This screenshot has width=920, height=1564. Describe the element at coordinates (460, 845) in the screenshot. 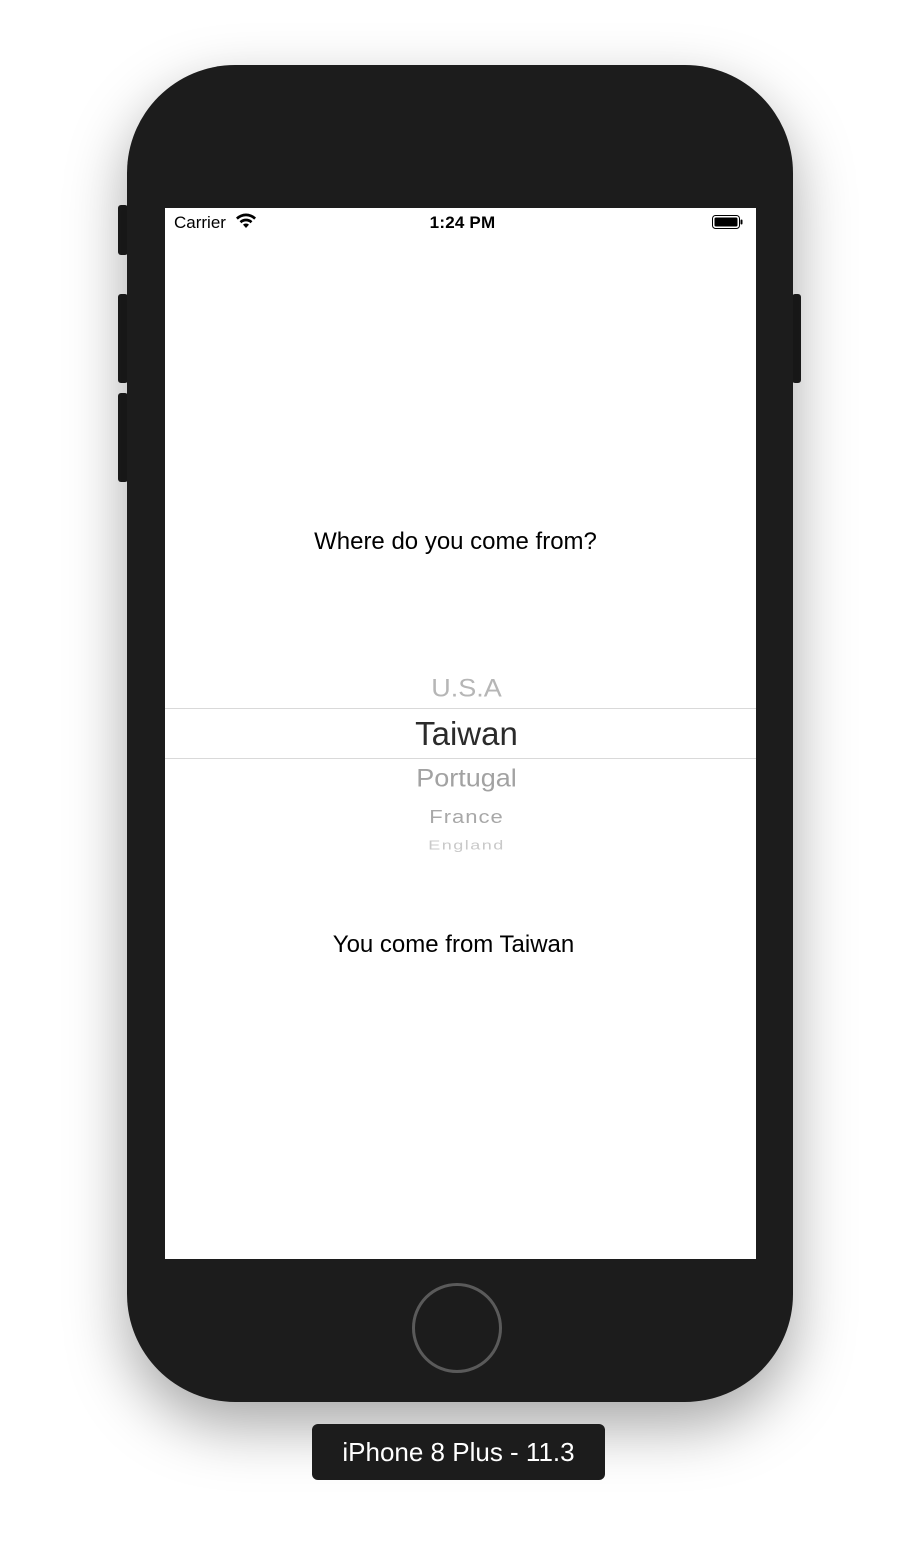

I see `picker-item-england: England` at that location.